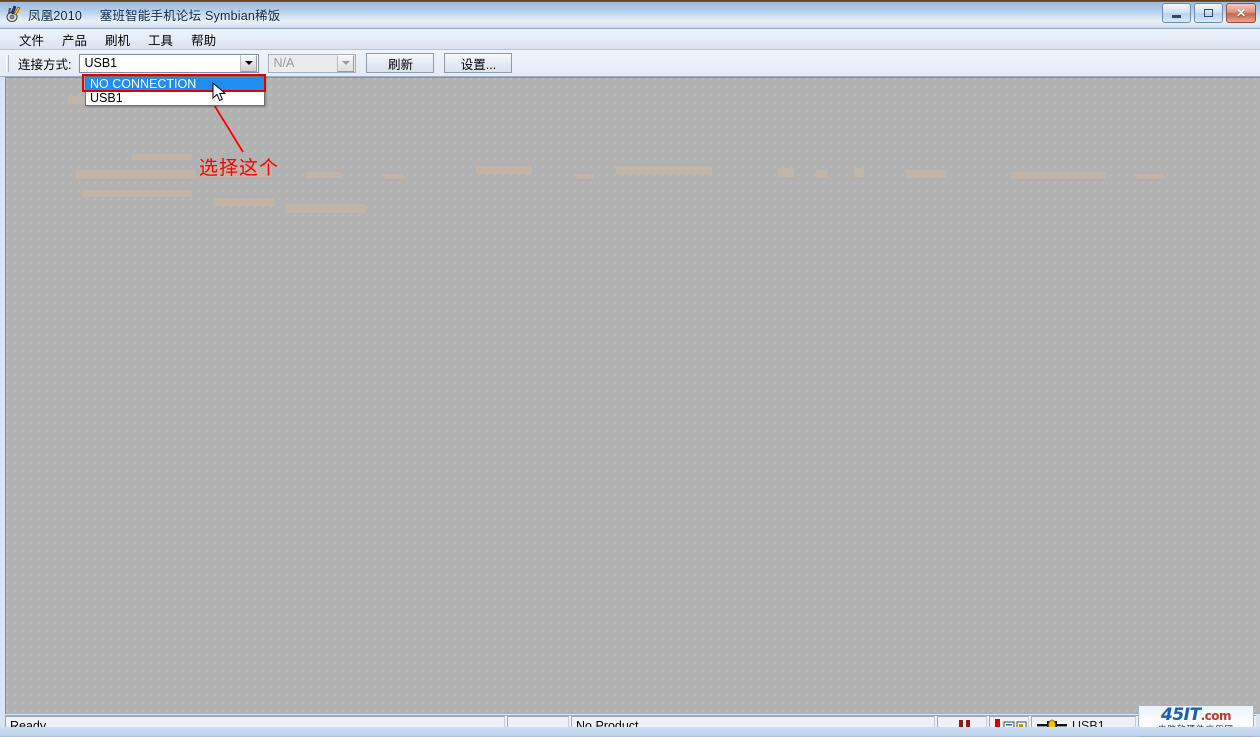  I want to click on connection-dropdown-list: NO CONNECTION USB1, so click(175, 91).